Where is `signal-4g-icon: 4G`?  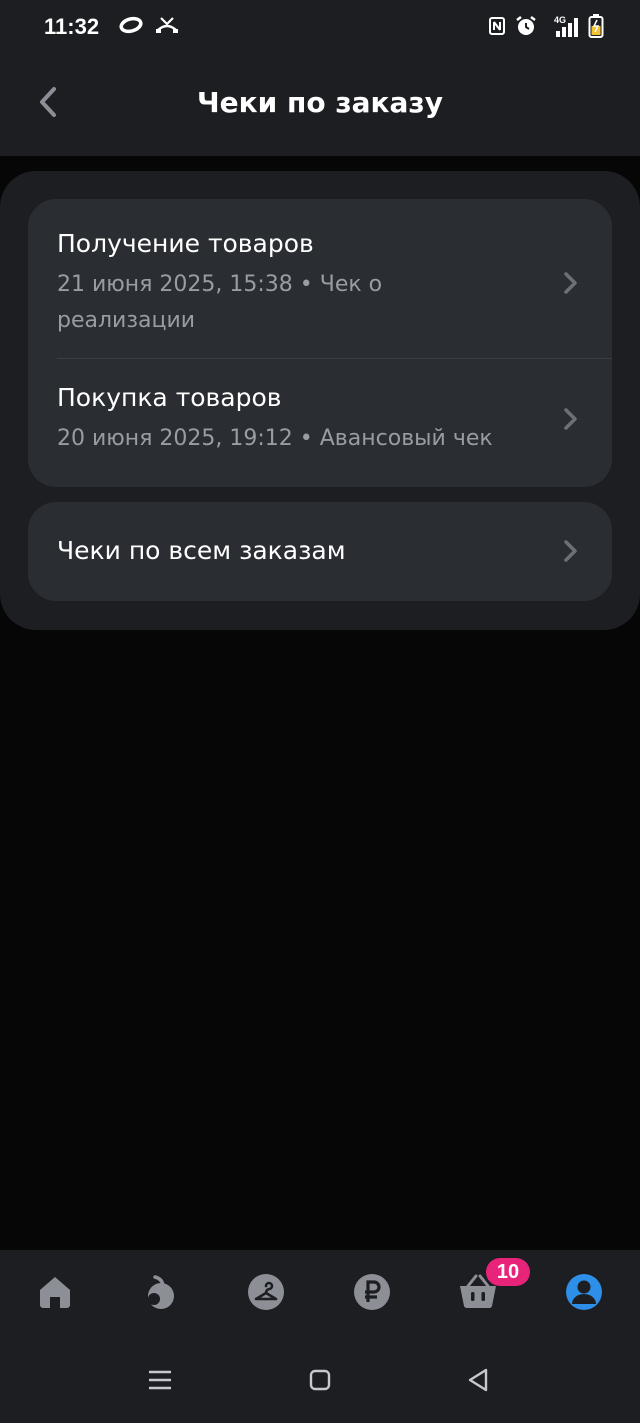 signal-4g-icon: 4G is located at coordinates (563, 28).